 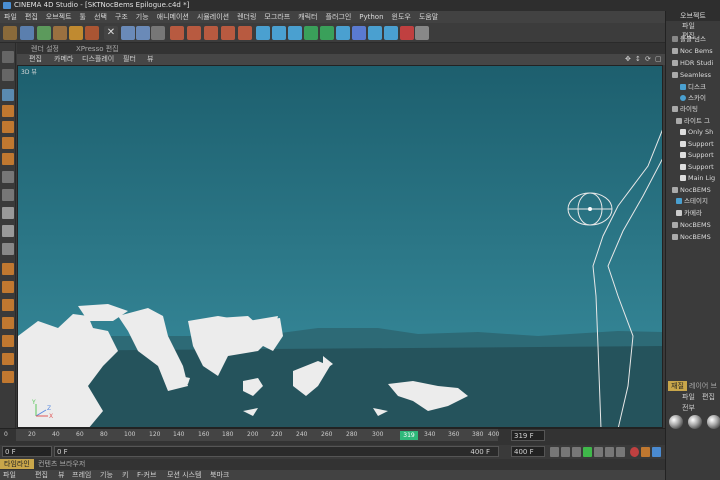 I want to click on object-row: 라이트 그, so click(x=693, y=121).